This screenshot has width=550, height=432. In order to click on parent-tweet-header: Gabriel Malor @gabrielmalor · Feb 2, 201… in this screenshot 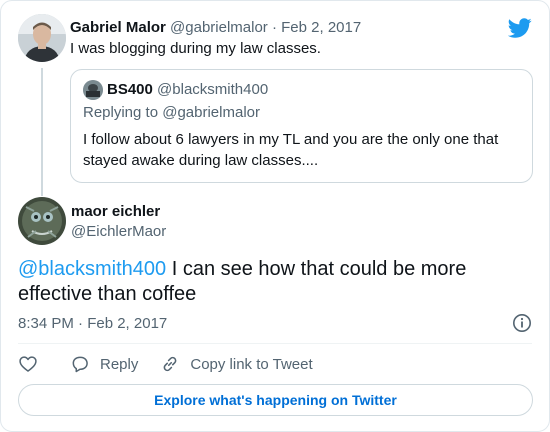, I will do `click(215, 28)`.